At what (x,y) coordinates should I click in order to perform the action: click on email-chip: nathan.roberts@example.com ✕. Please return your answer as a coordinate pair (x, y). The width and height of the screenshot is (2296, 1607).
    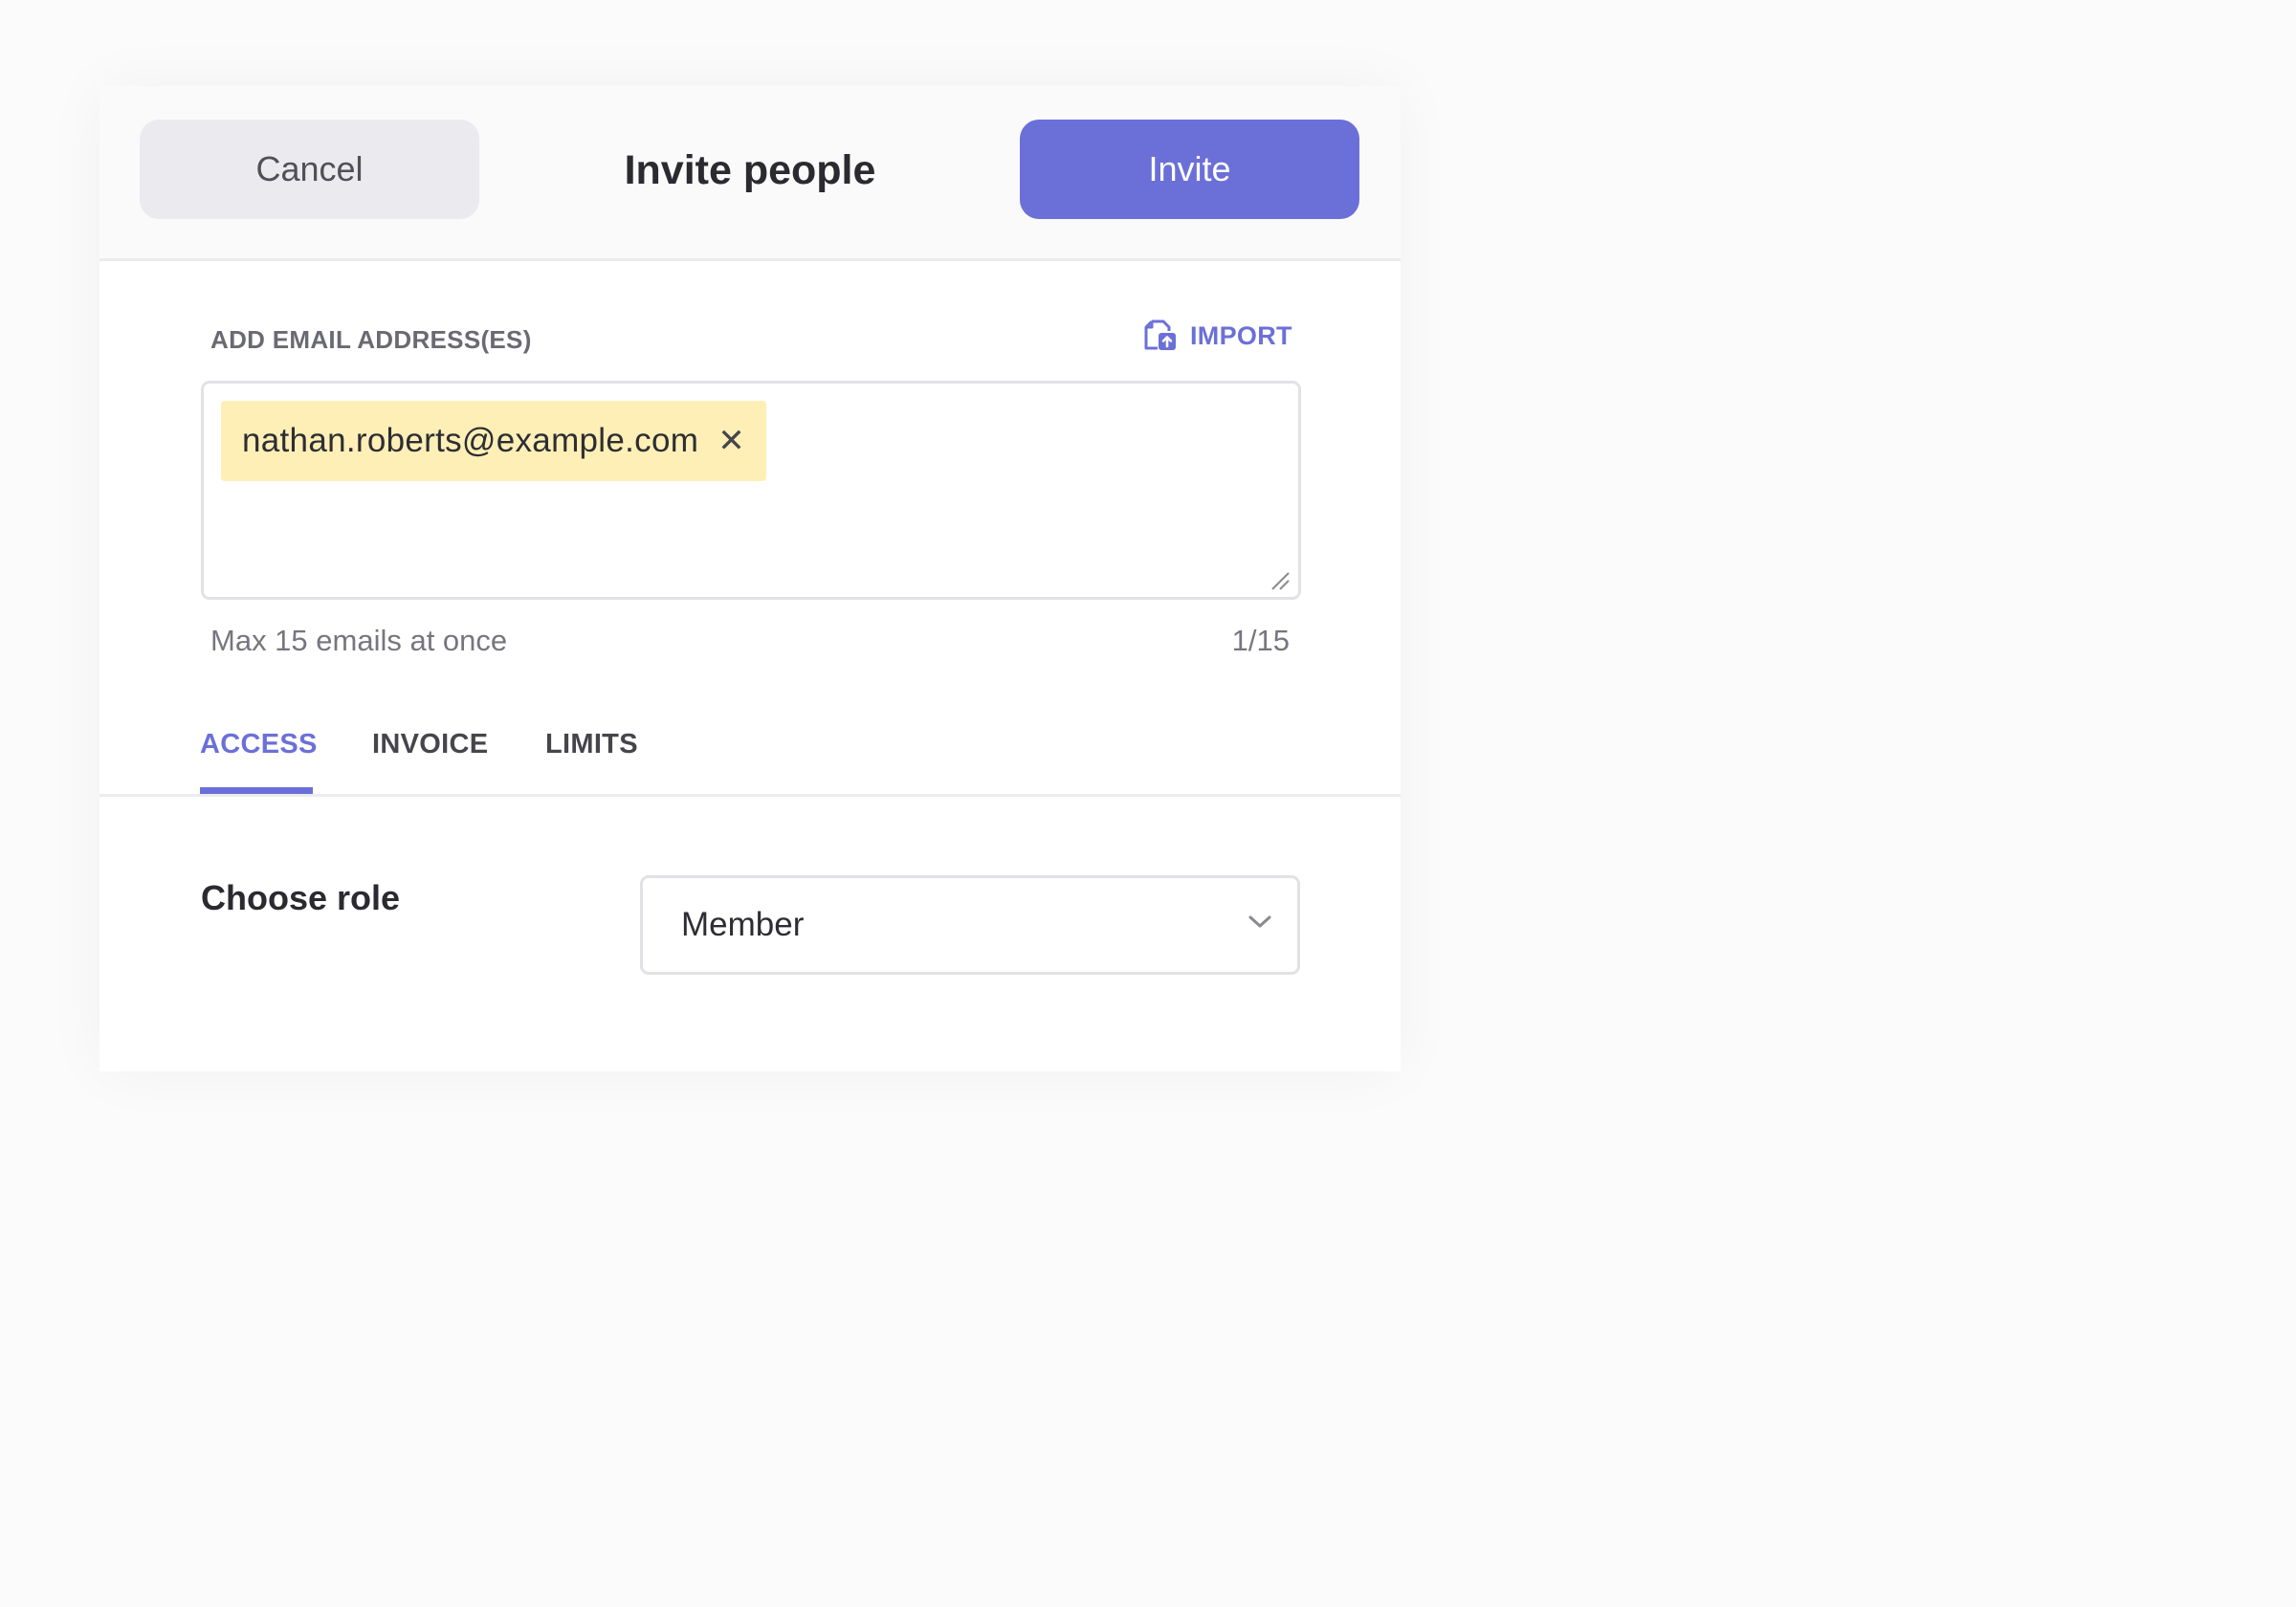
    Looking at the image, I should click on (493, 441).